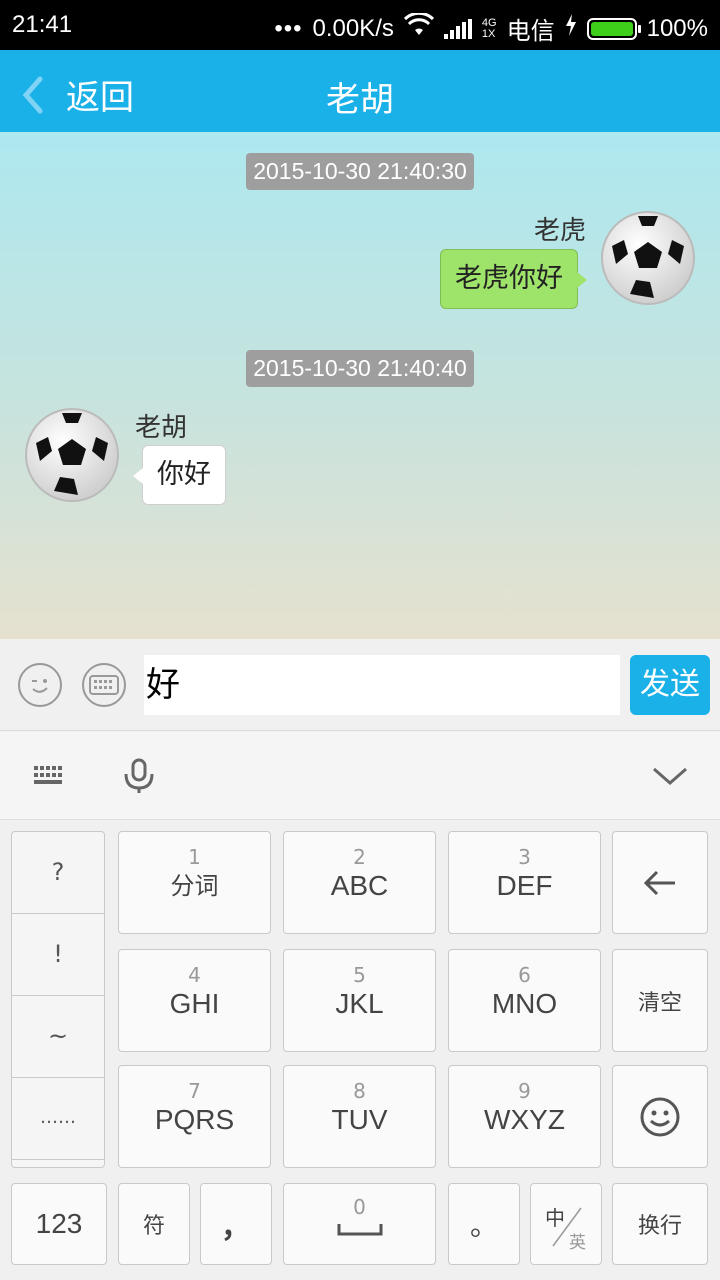 The image size is (720, 1280). Describe the element at coordinates (418, 27) in the screenshot. I see `wifi-icon` at that location.